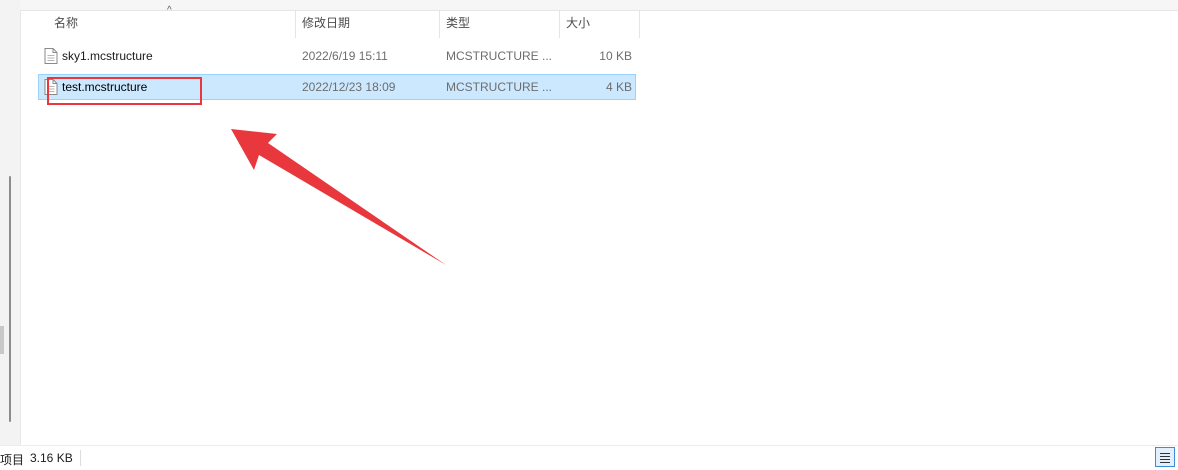 The width and height of the screenshot is (1178, 470). I want to click on status-bar: 项目 3.16 KB, so click(589, 457).